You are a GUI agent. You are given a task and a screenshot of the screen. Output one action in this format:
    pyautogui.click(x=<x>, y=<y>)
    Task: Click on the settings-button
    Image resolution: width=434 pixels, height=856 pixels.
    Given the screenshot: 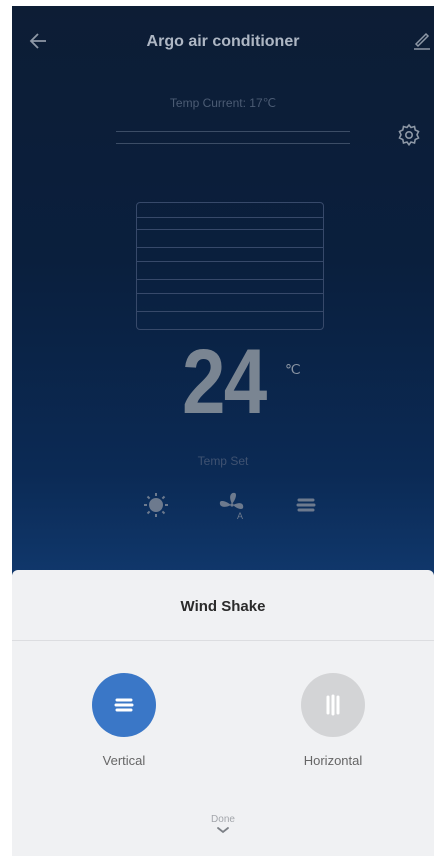 What is the action you would take?
    pyautogui.click(x=409, y=135)
    